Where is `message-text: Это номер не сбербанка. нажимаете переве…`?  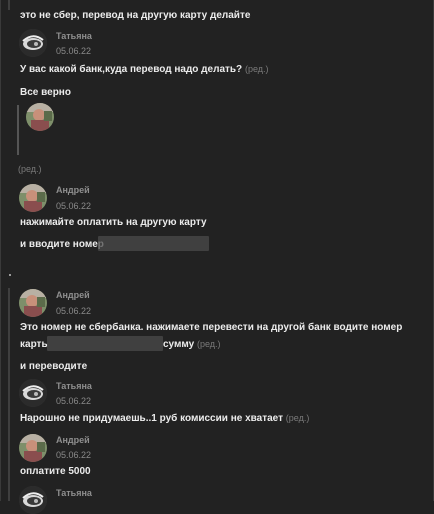
message-text: Это номер не сбербанка. нажимаете переве… is located at coordinates (211, 327).